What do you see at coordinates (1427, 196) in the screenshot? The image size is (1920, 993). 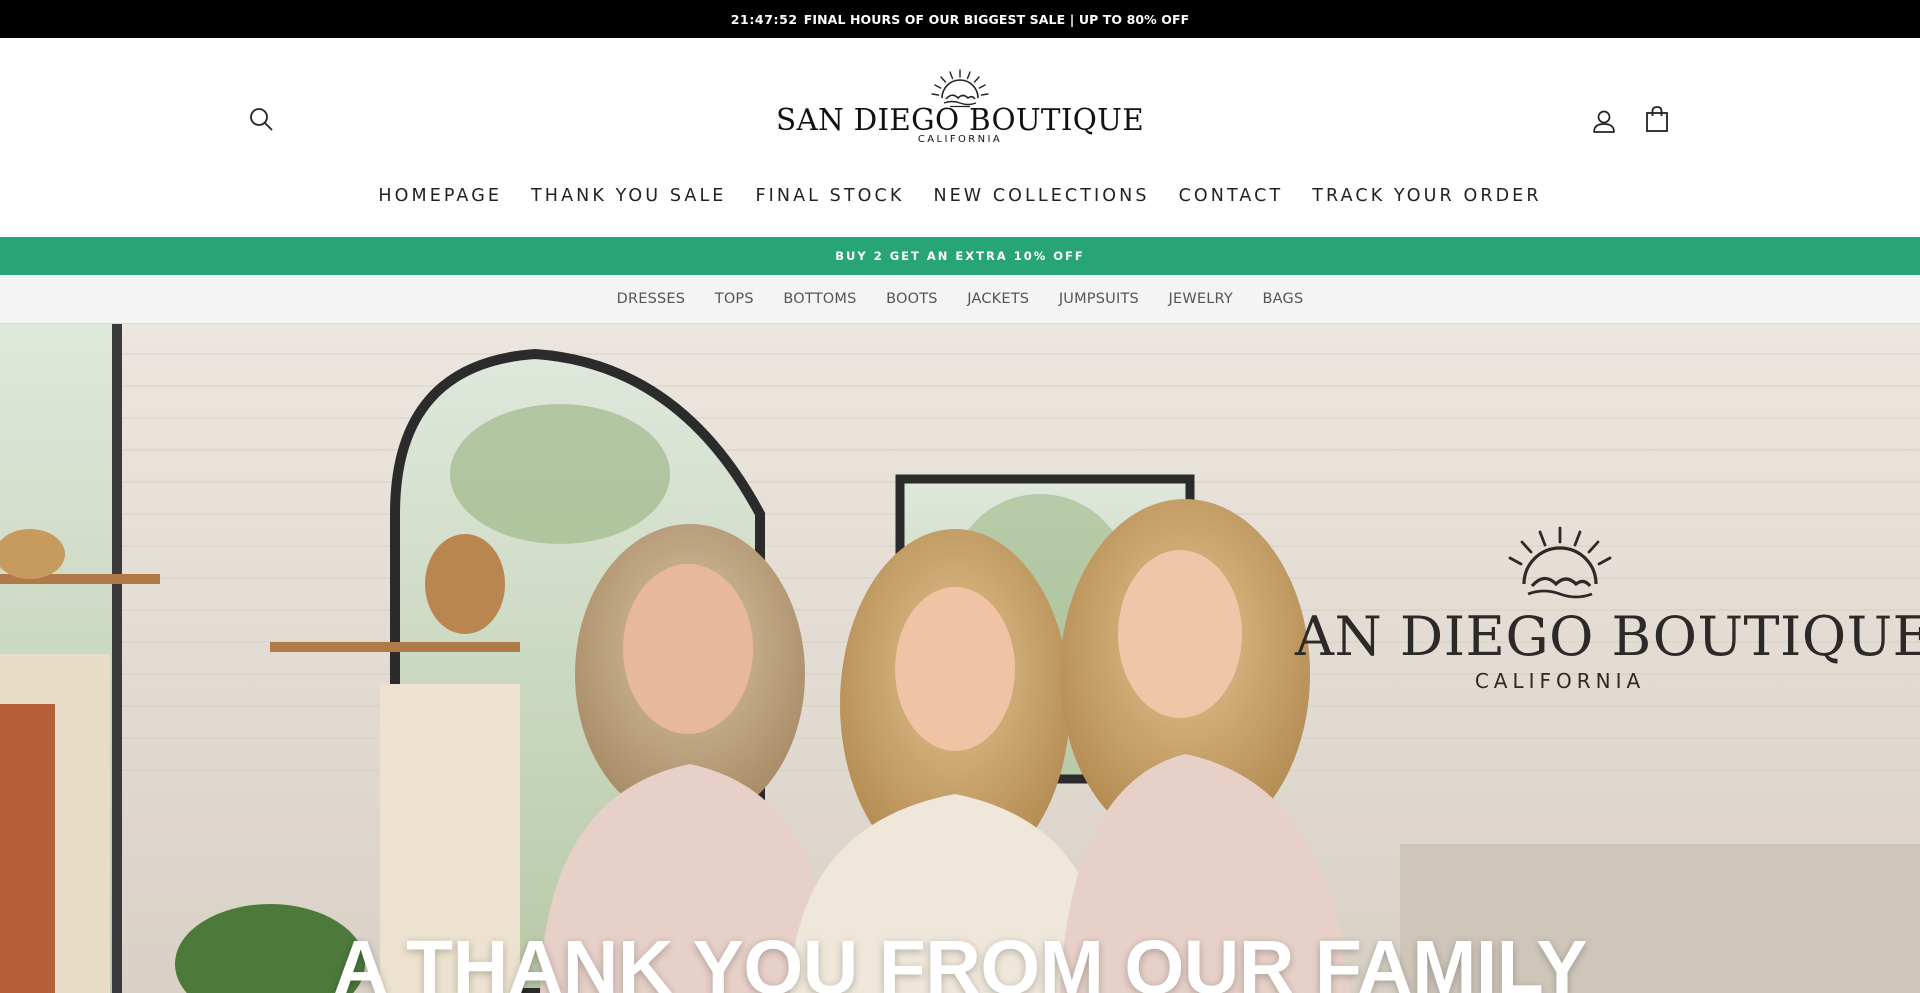 I see `nav-track-your-order: TRACK YOUR ORDER` at bounding box center [1427, 196].